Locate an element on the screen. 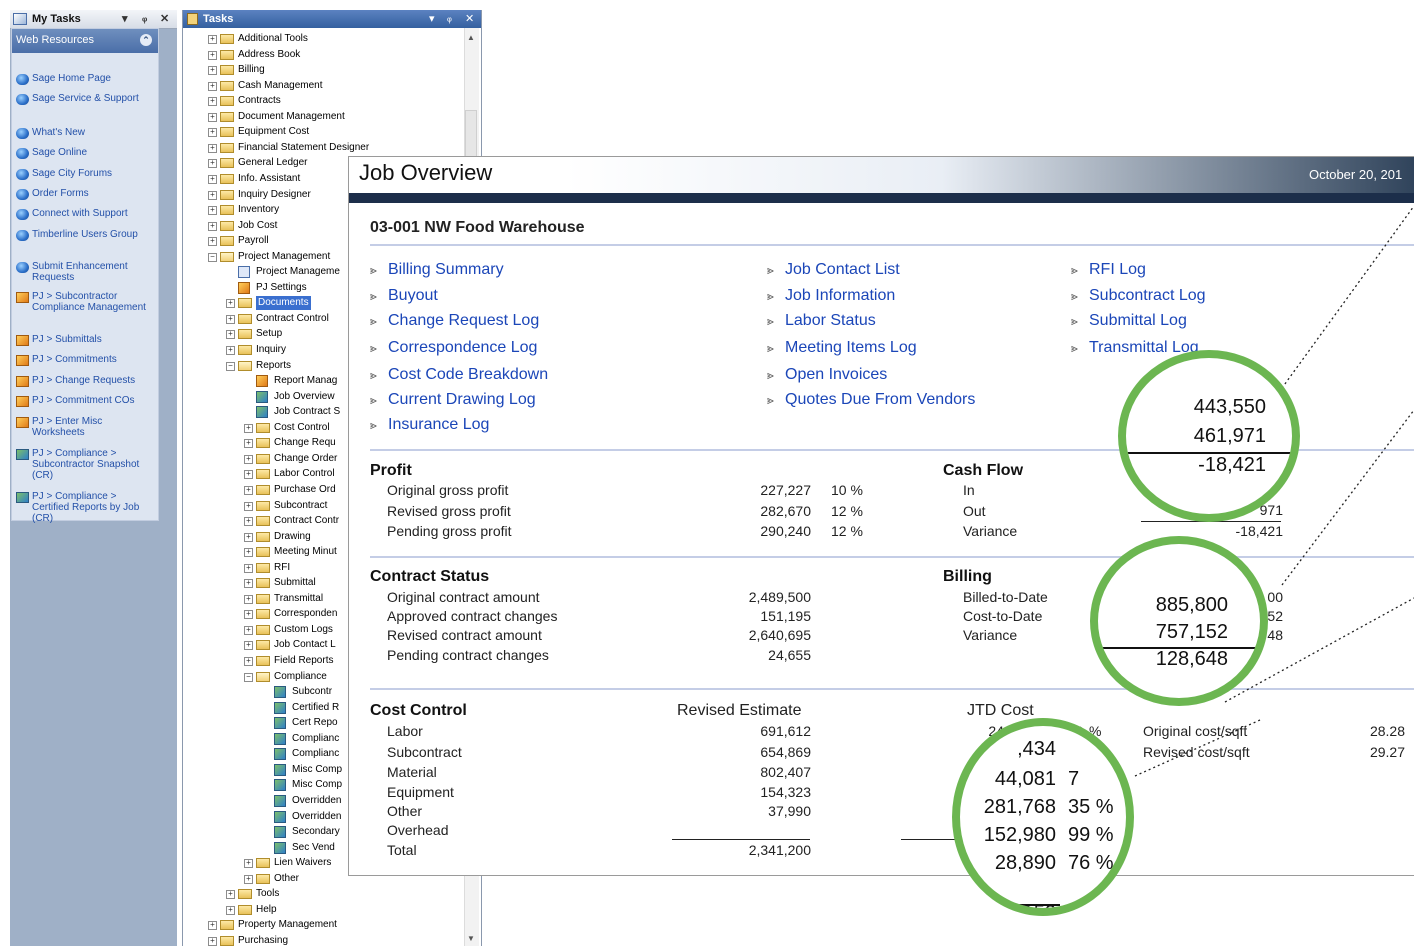  zoom-cash-in: 443,550 is located at coordinates (1229, 407).